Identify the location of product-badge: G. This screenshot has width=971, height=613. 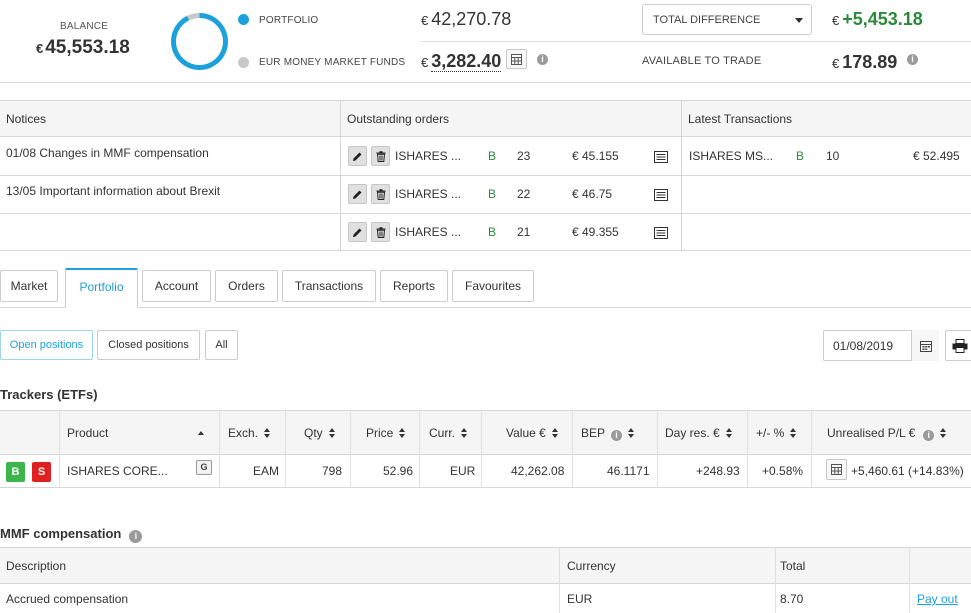
(204, 467).